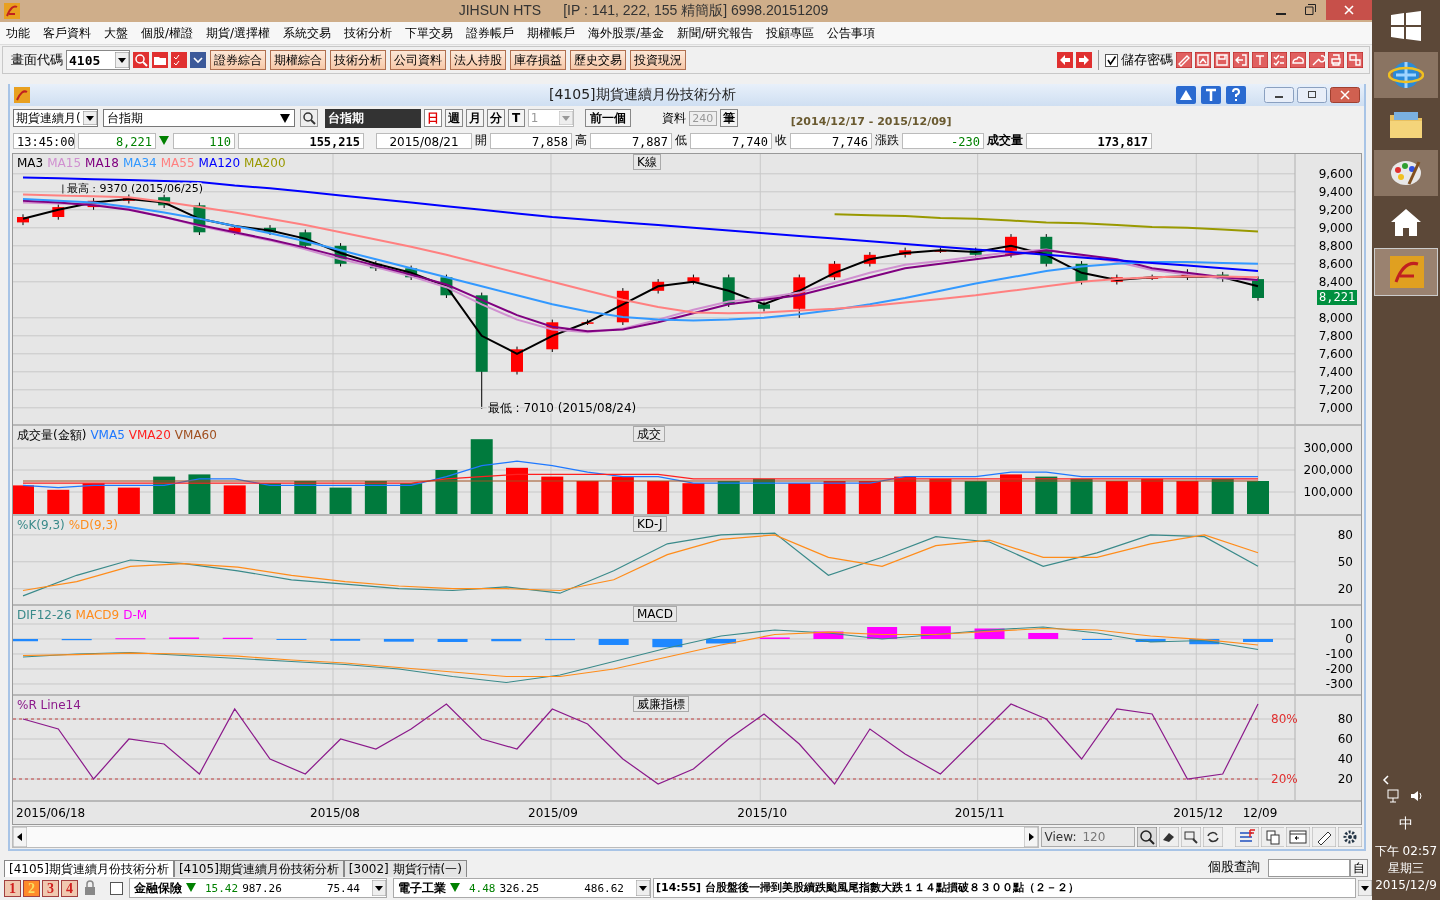 This screenshot has width=1440, height=900. What do you see at coordinates (265, 163) in the screenshot?
I see `legend-label: MA200` at bounding box center [265, 163].